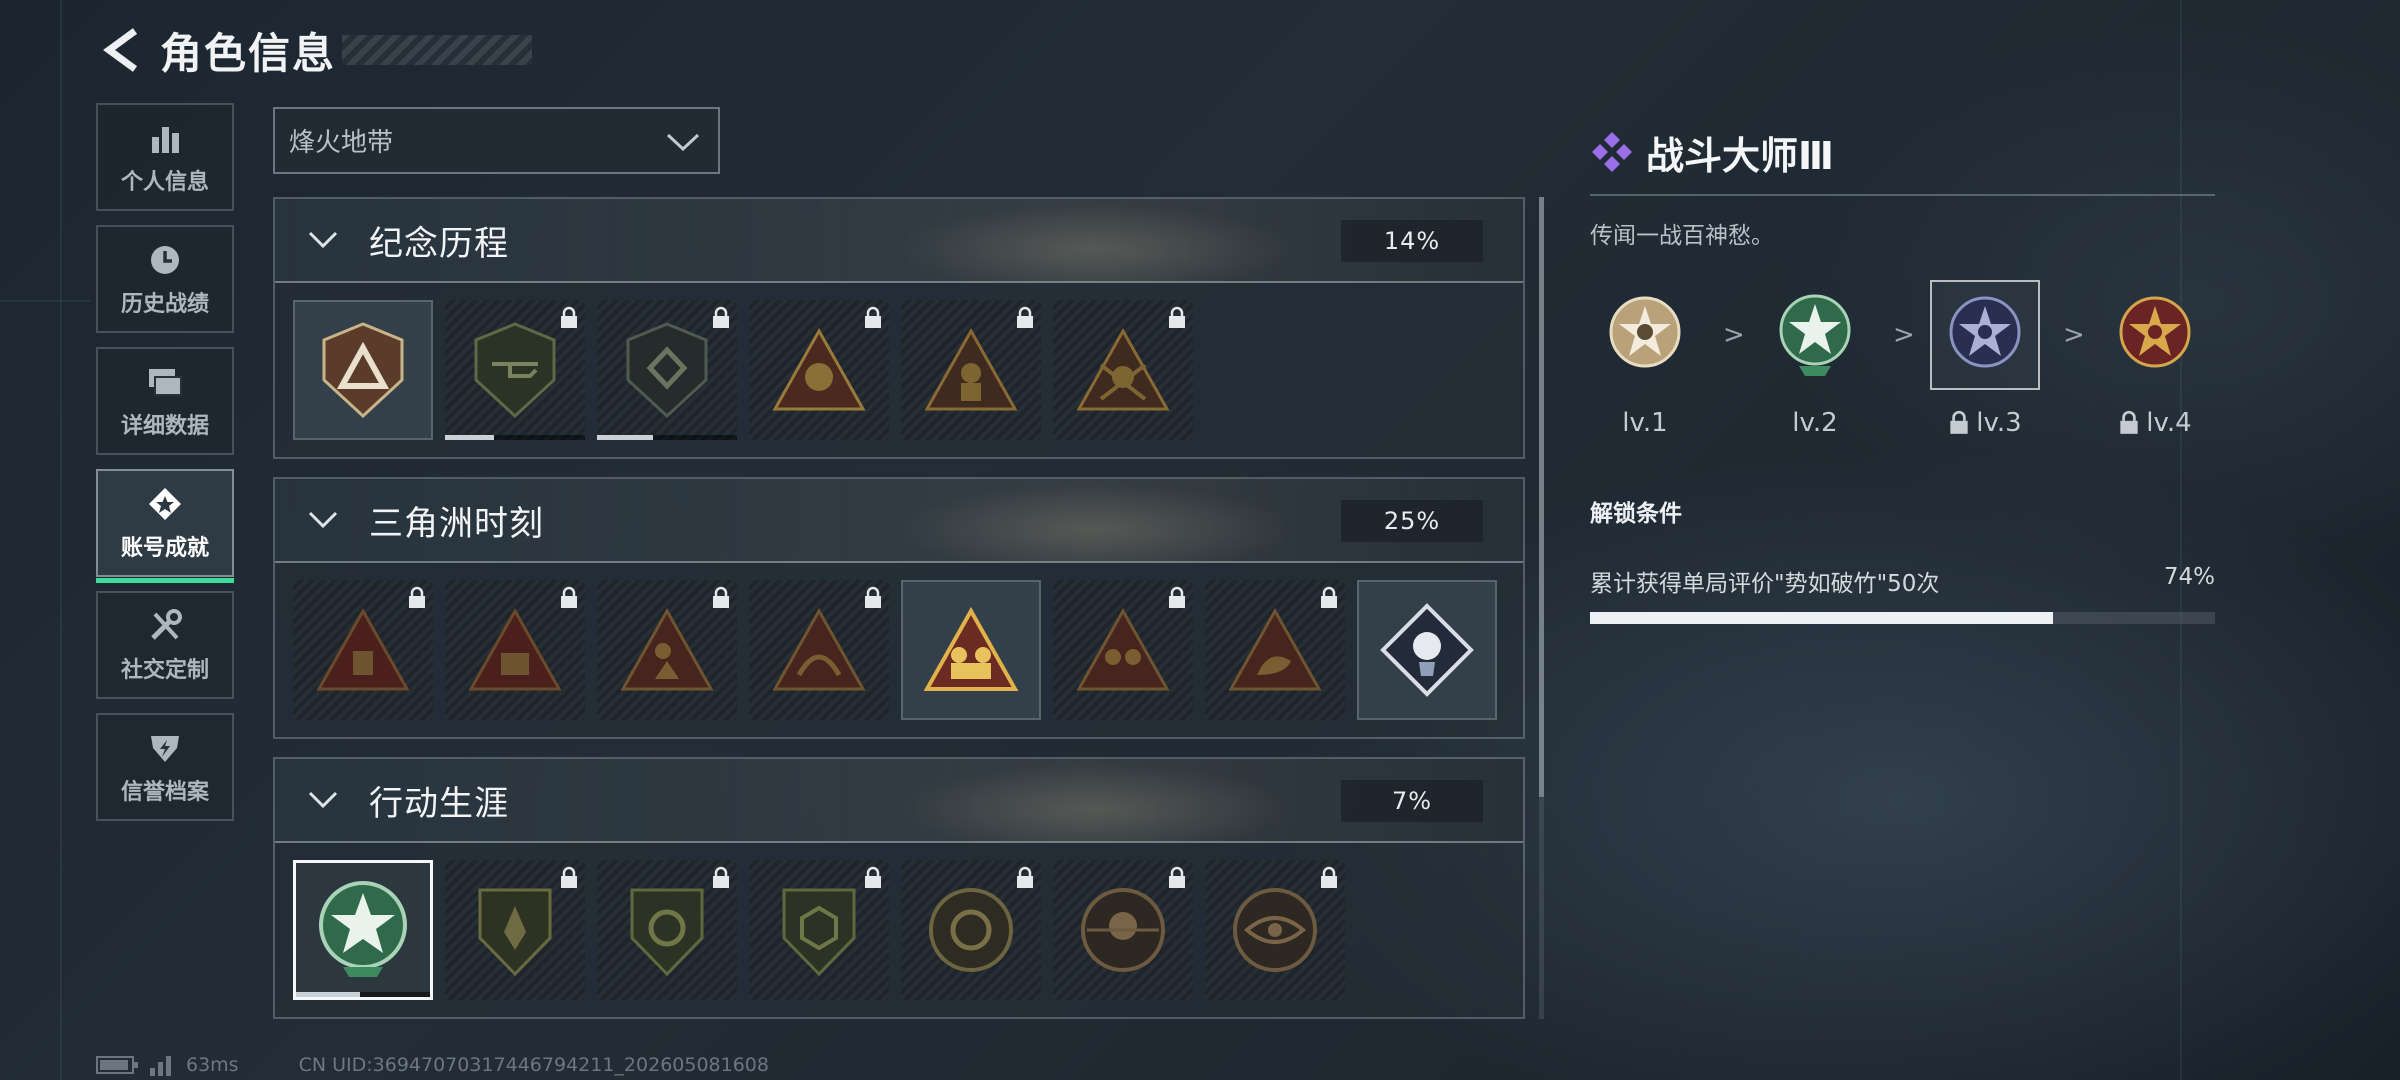  I want to click on mode-select: 烽火地带, so click(496, 140).